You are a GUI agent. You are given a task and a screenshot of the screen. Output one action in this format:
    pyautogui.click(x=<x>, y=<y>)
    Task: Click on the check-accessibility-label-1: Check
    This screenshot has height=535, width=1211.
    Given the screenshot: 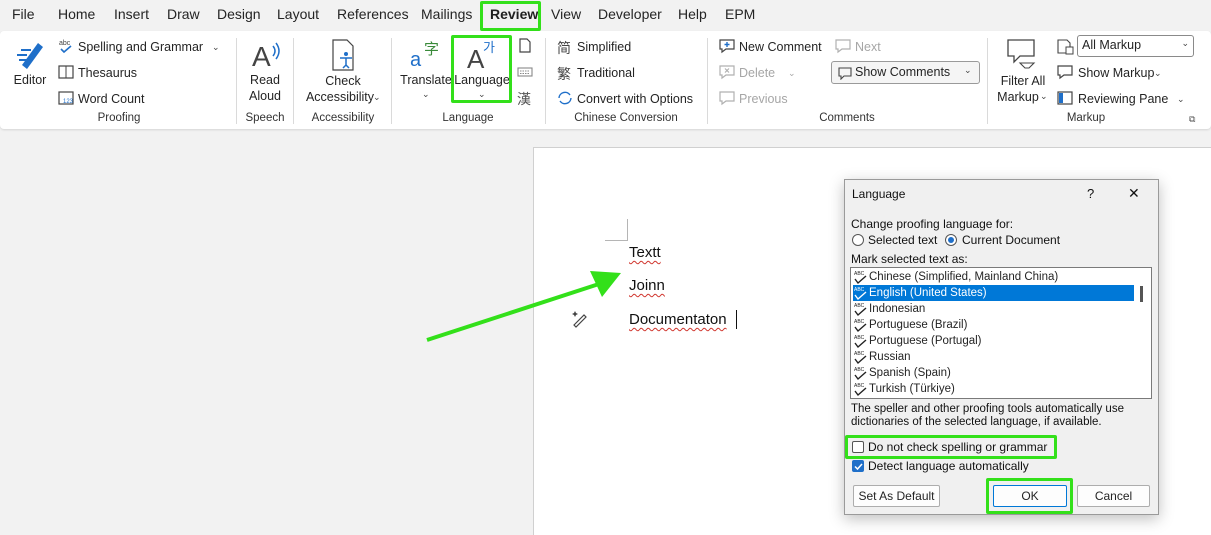 What is the action you would take?
    pyautogui.click(x=342, y=81)
    